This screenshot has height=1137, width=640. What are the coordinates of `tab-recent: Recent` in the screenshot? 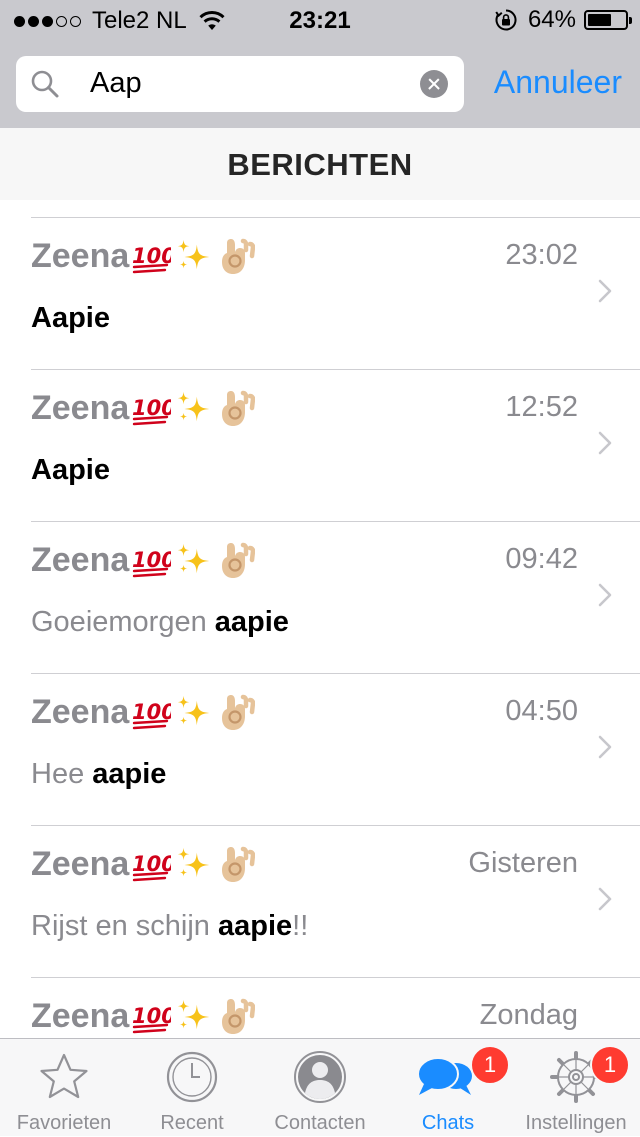 It's located at (192, 1088).